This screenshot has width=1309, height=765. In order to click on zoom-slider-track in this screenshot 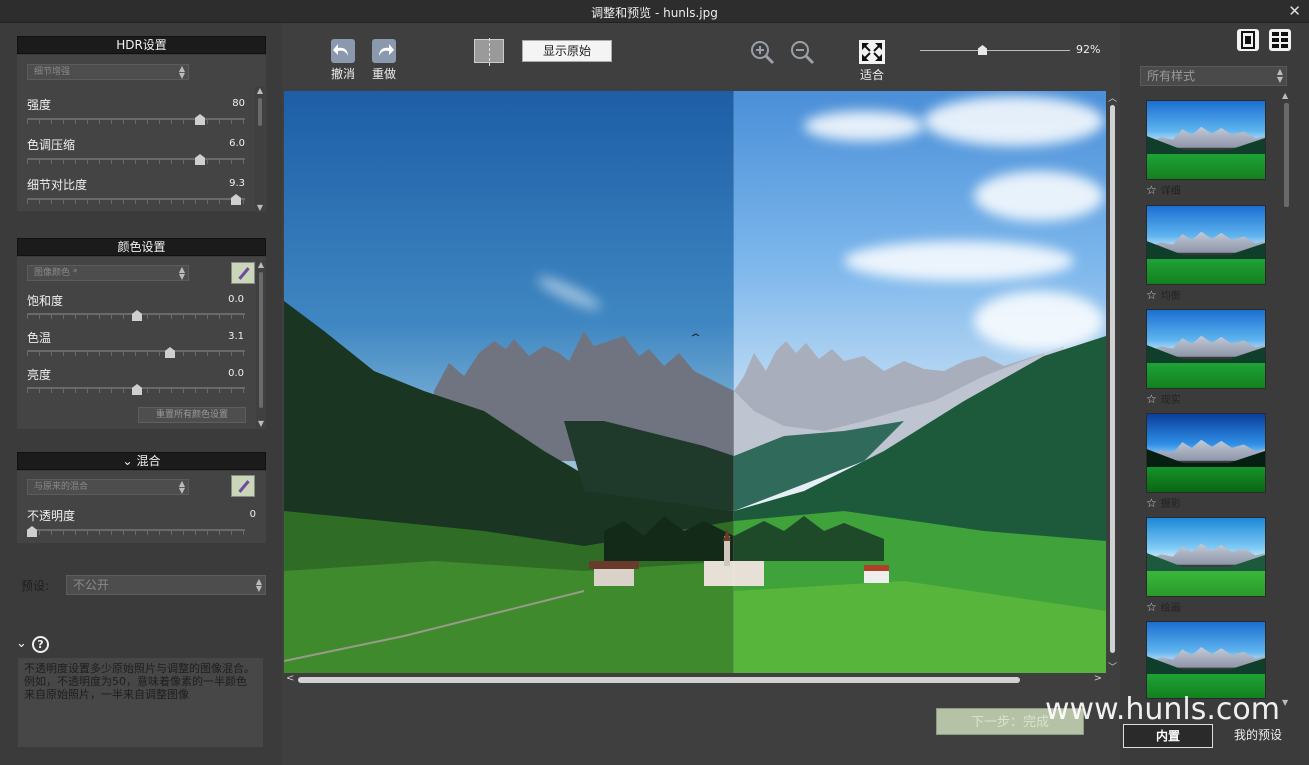, I will do `click(995, 50)`.